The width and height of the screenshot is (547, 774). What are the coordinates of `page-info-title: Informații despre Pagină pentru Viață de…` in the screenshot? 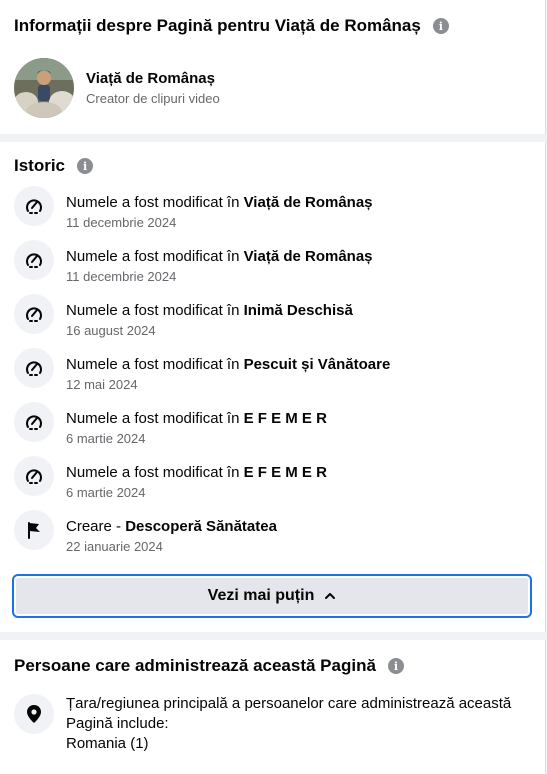 It's located at (217, 25).